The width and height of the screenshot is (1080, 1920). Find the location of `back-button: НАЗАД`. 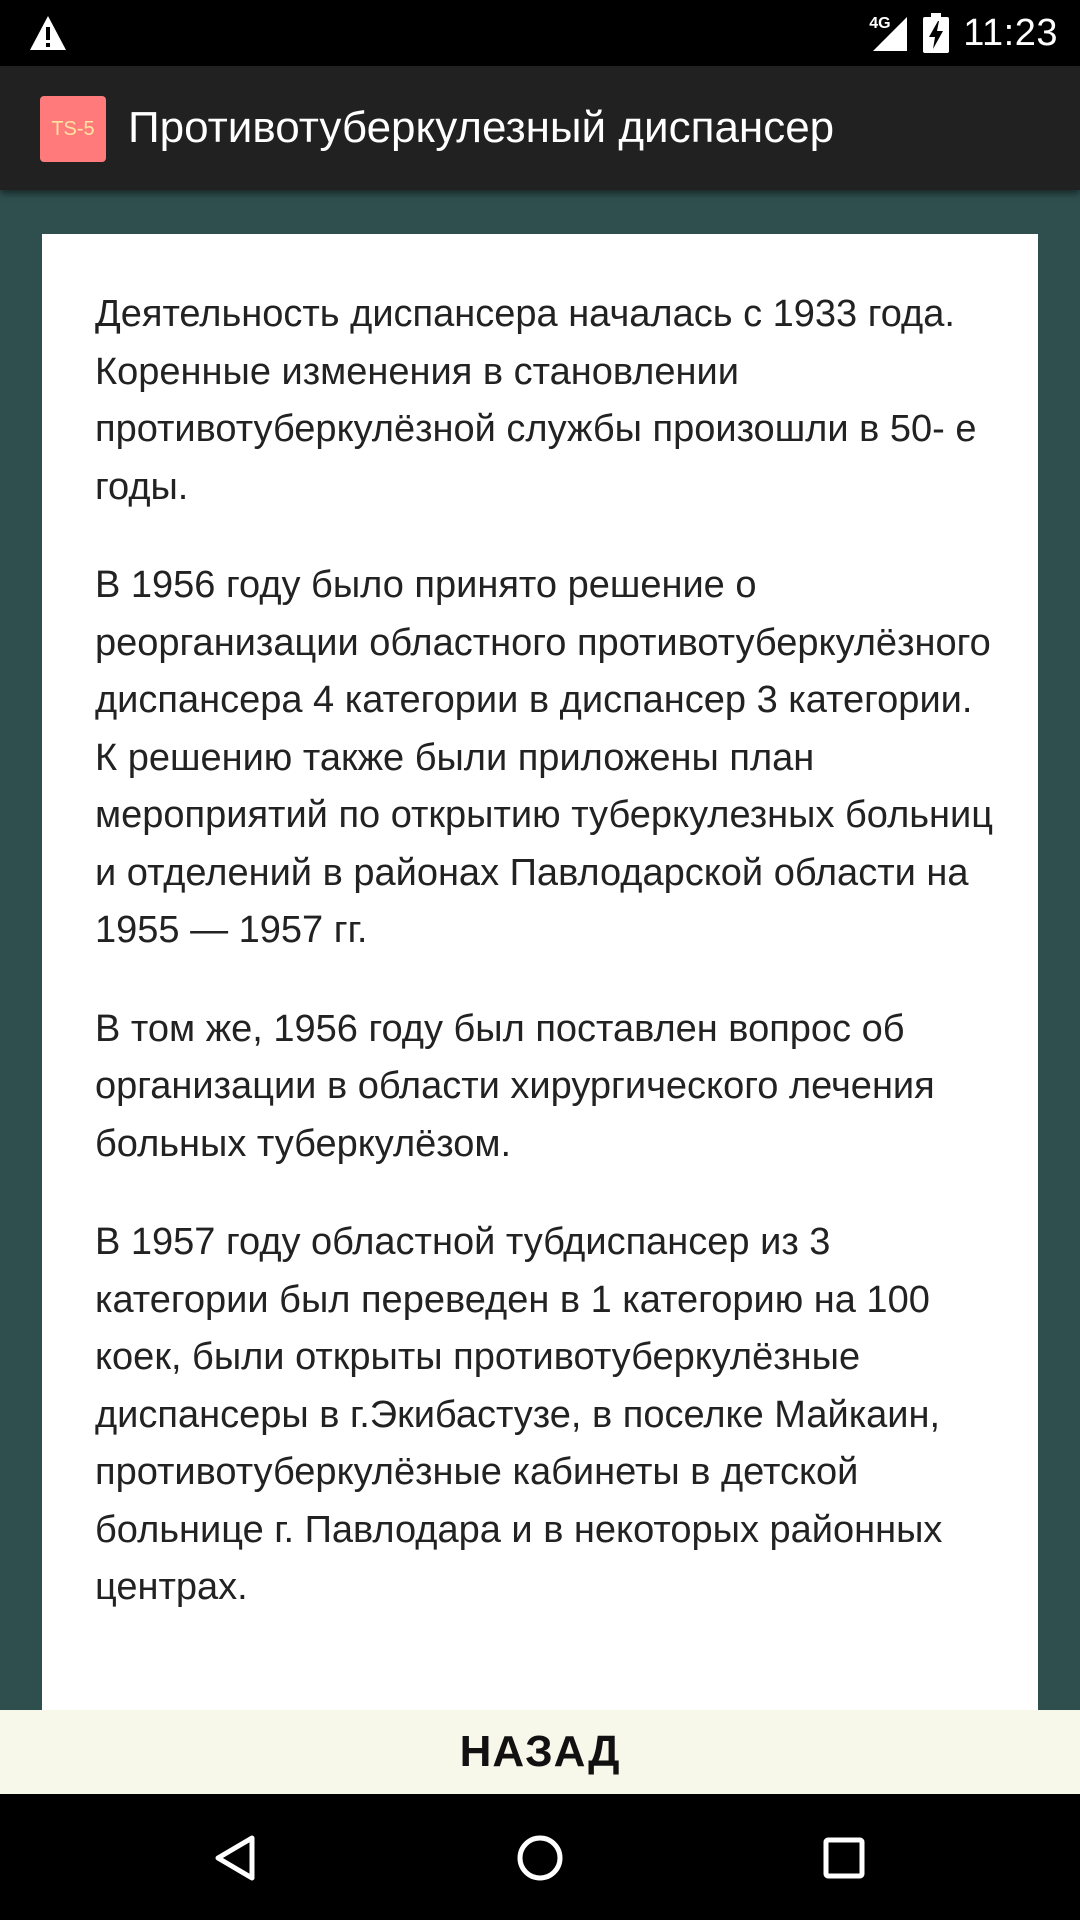

back-button: НАЗАД is located at coordinates (540, 1752).